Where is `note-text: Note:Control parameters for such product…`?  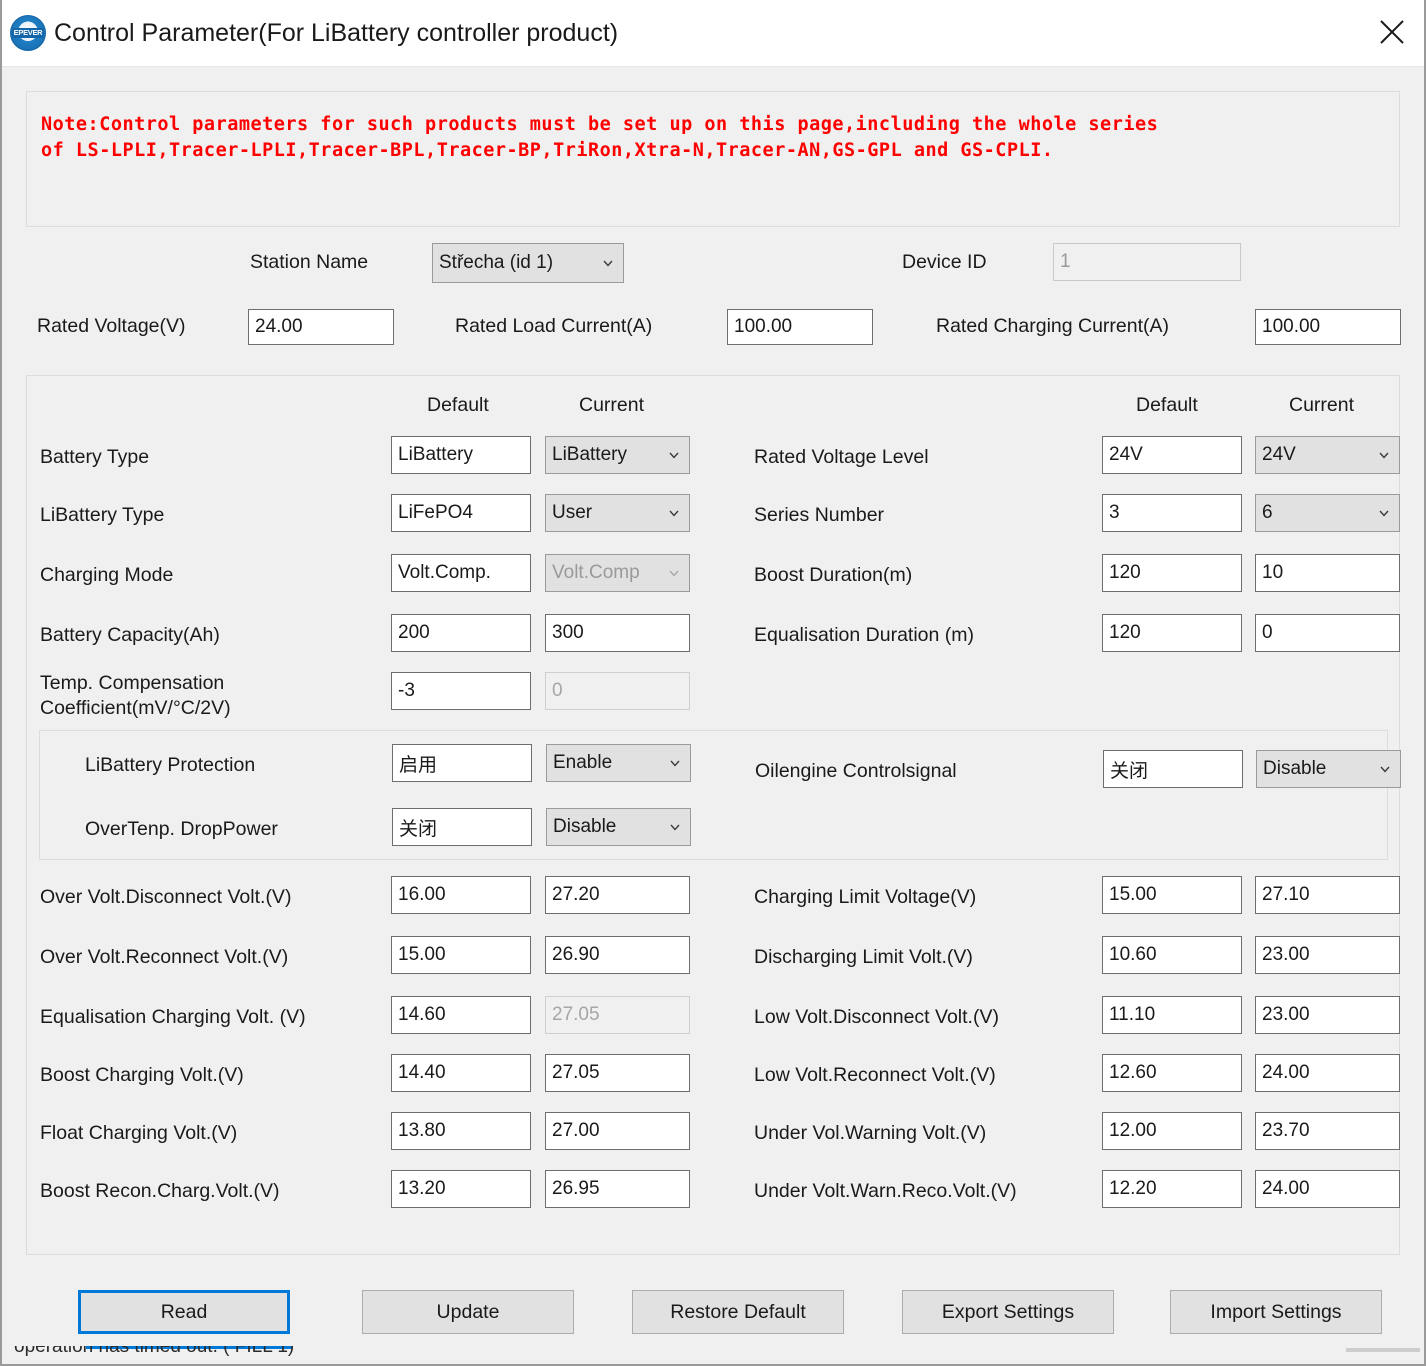 note-text: Note:Control parameters for such product… is located at coordinates (600, 137).